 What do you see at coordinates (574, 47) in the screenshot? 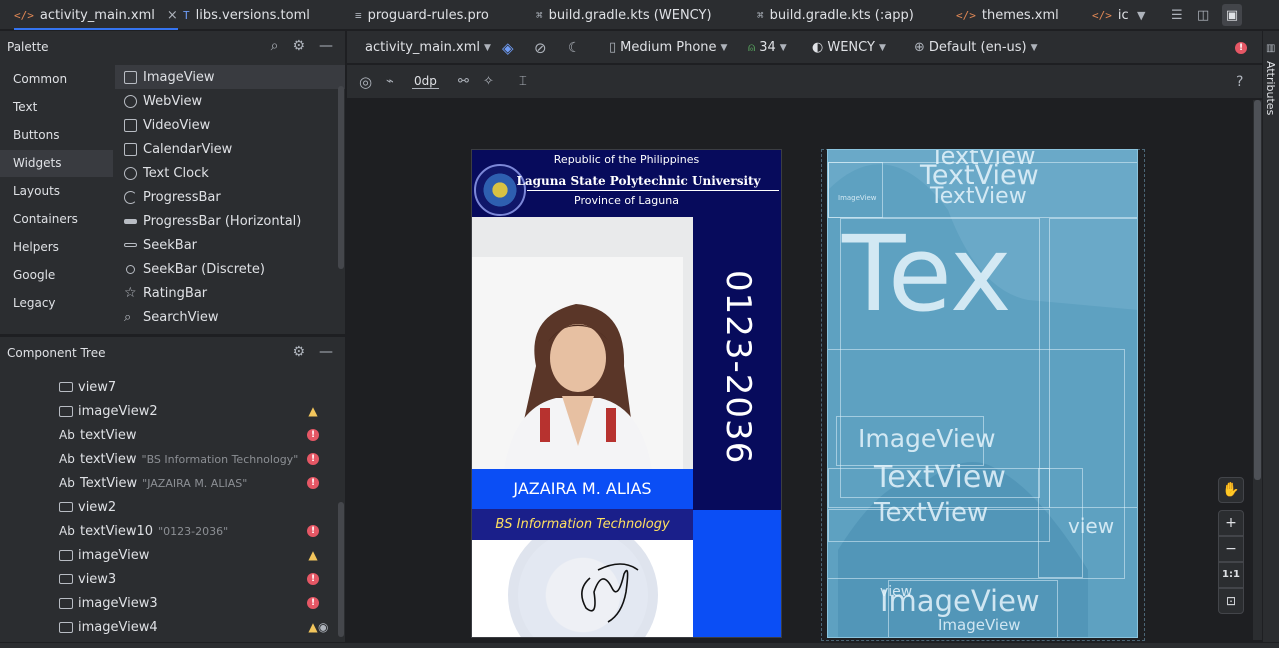
I see `night-mode-icon: ☾` at bounding box center [574, 47].